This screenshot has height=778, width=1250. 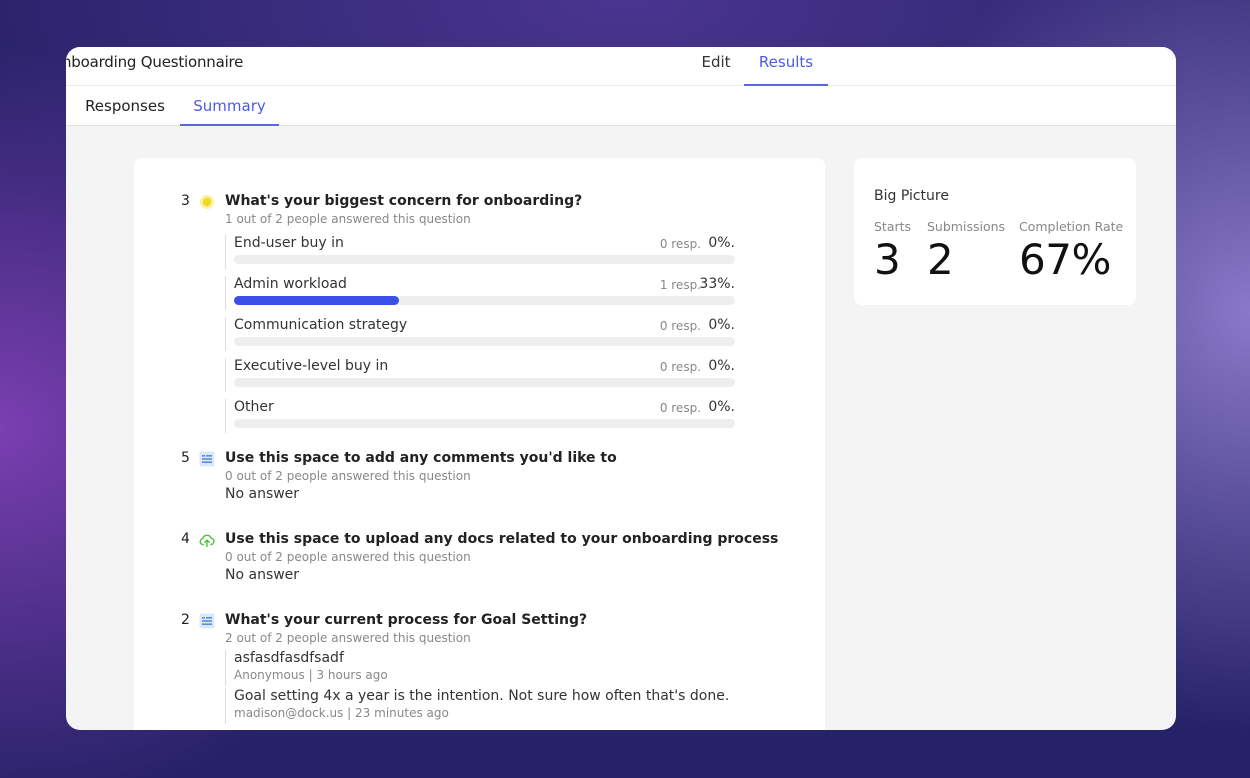 What do you see at coordinates (1071, 226) in the screenshot?
I see `stat-label: Completion Rate` at bounding box center [1071, 226].